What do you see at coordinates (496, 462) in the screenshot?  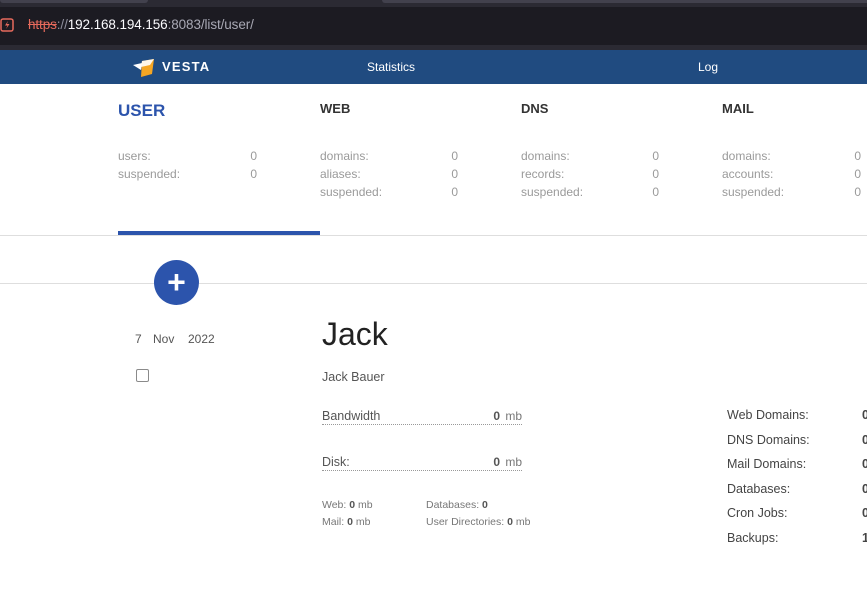 I see `disk-value: 0` at bounding box center [496, 462].